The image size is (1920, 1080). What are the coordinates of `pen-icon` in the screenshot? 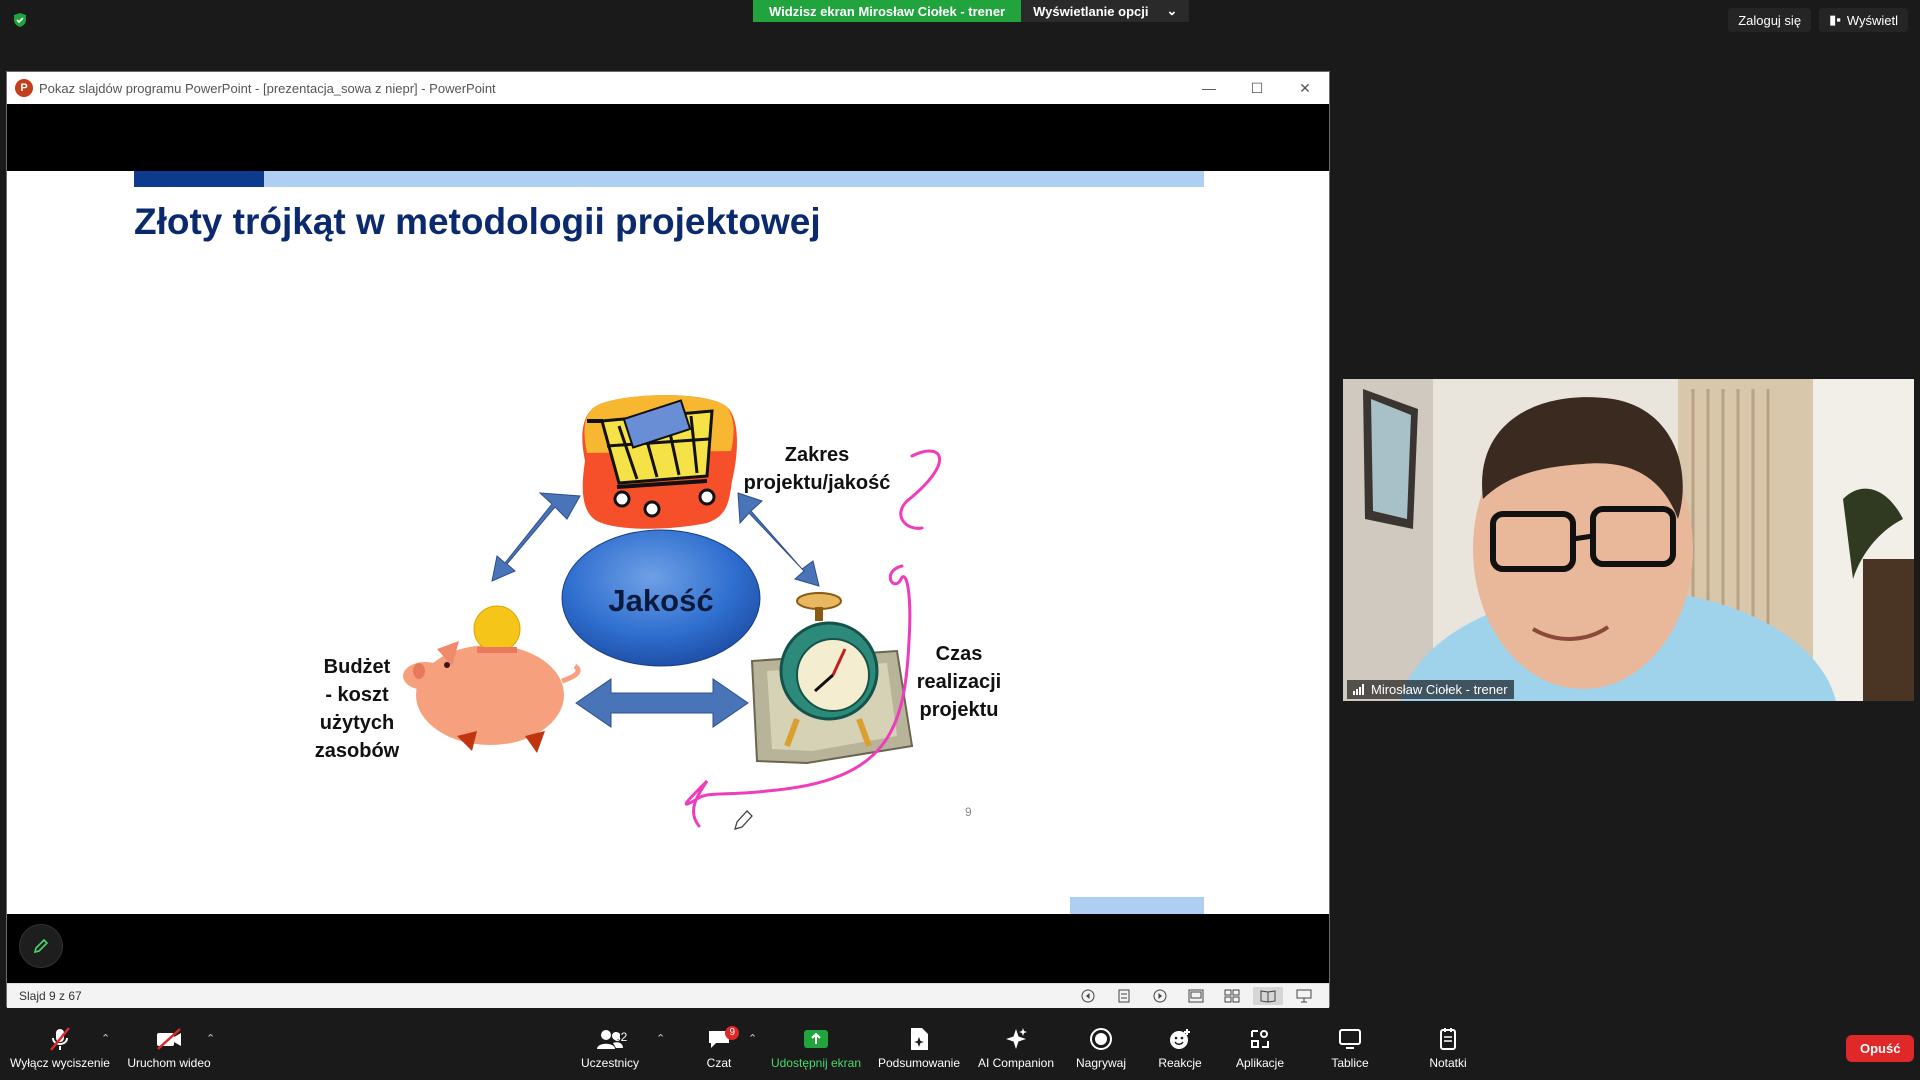 It's located at (41, 946).